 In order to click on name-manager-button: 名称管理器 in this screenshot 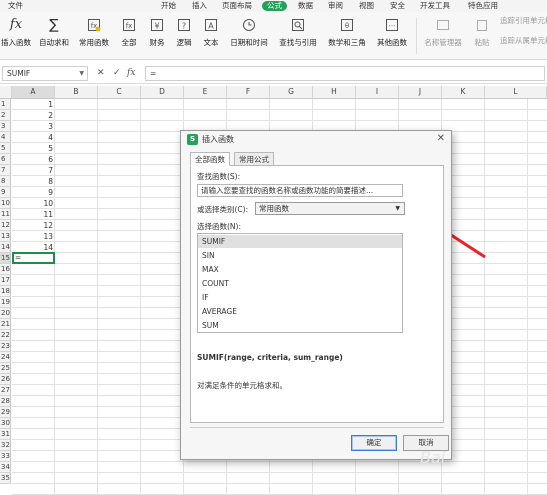, I will do `click(443, 32)`.